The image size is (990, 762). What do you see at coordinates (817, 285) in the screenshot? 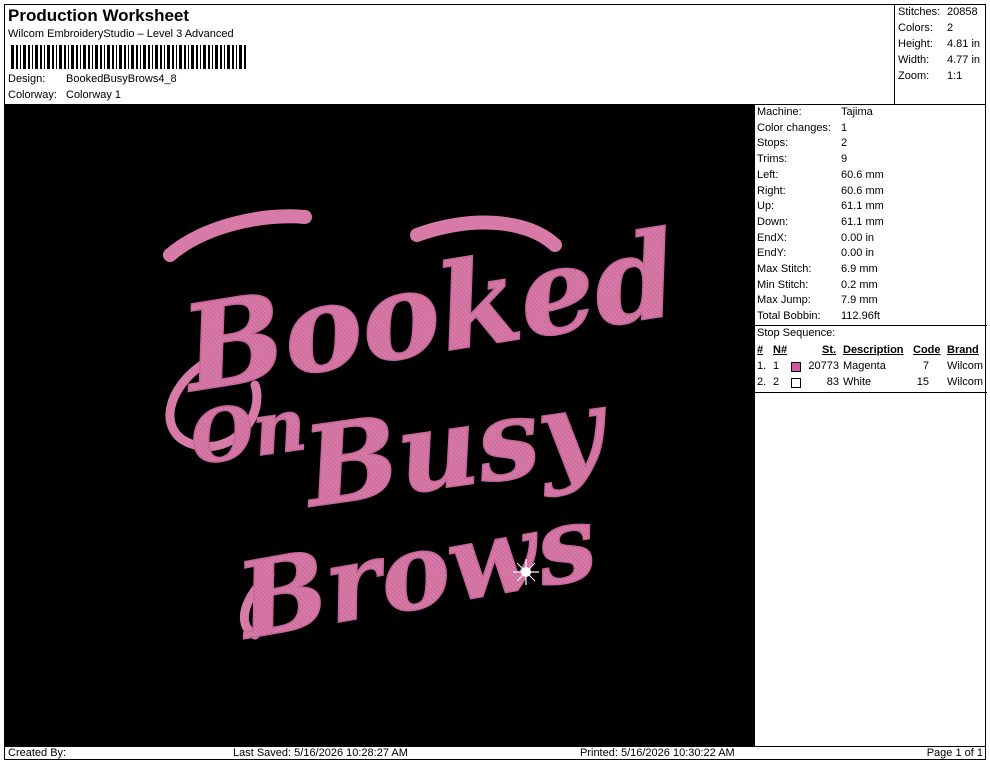
I see `info-row: Min Stitch: 0.2 mm` at bounding box center [817, 285].